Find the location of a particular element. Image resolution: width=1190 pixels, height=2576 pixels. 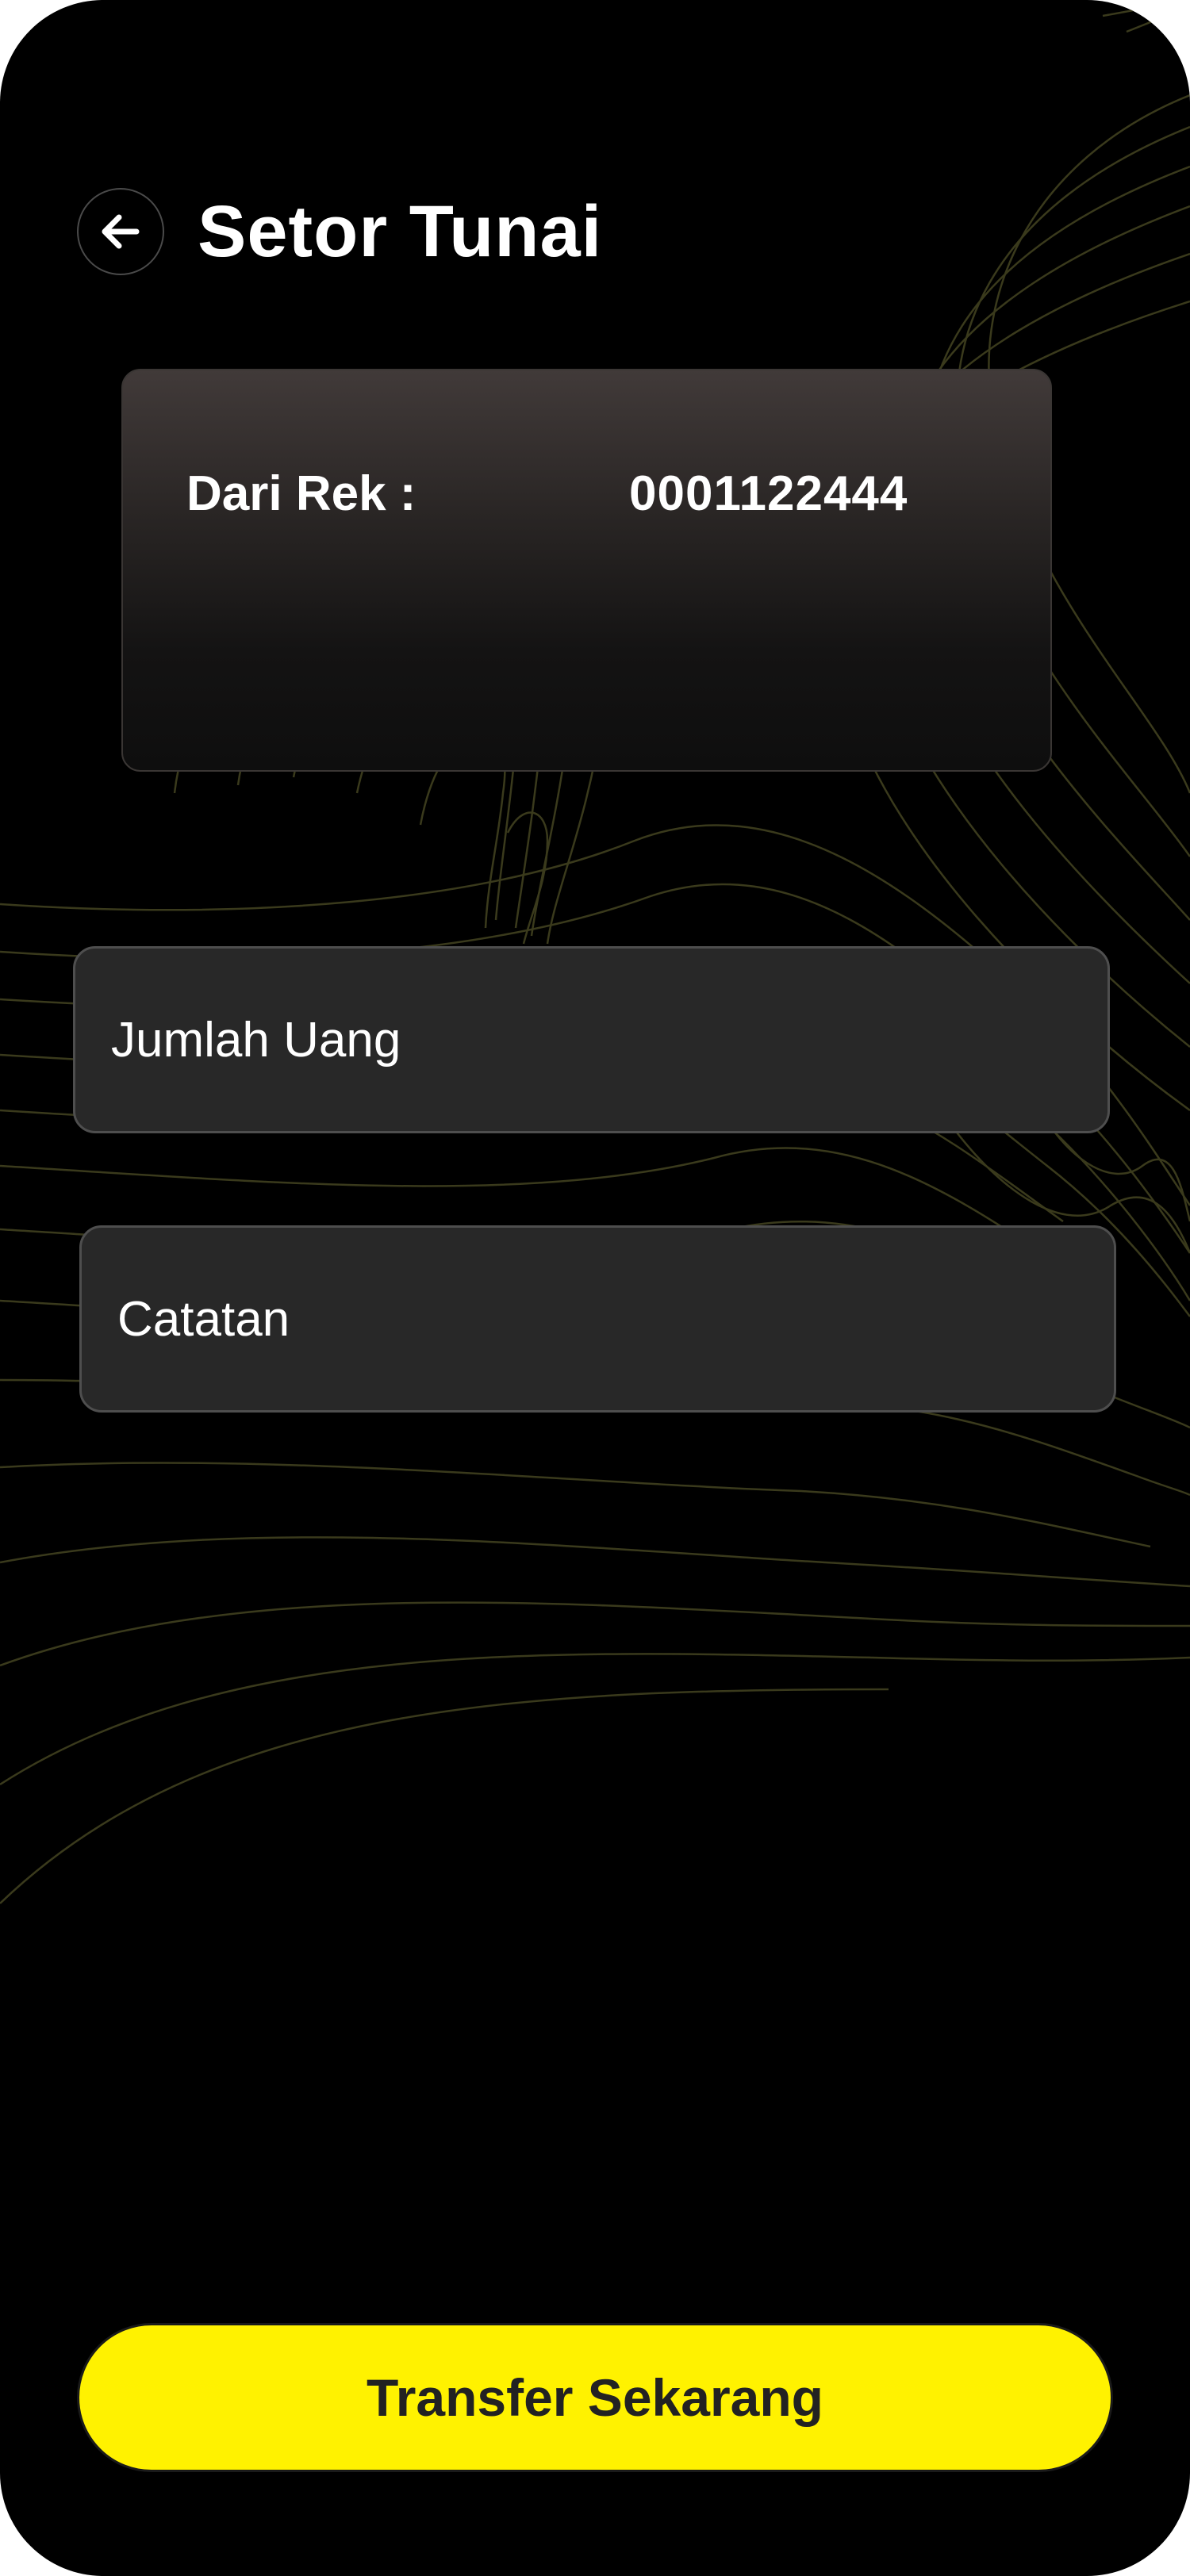

page-title: Setor Tunai is located at coordinates (400, 231).